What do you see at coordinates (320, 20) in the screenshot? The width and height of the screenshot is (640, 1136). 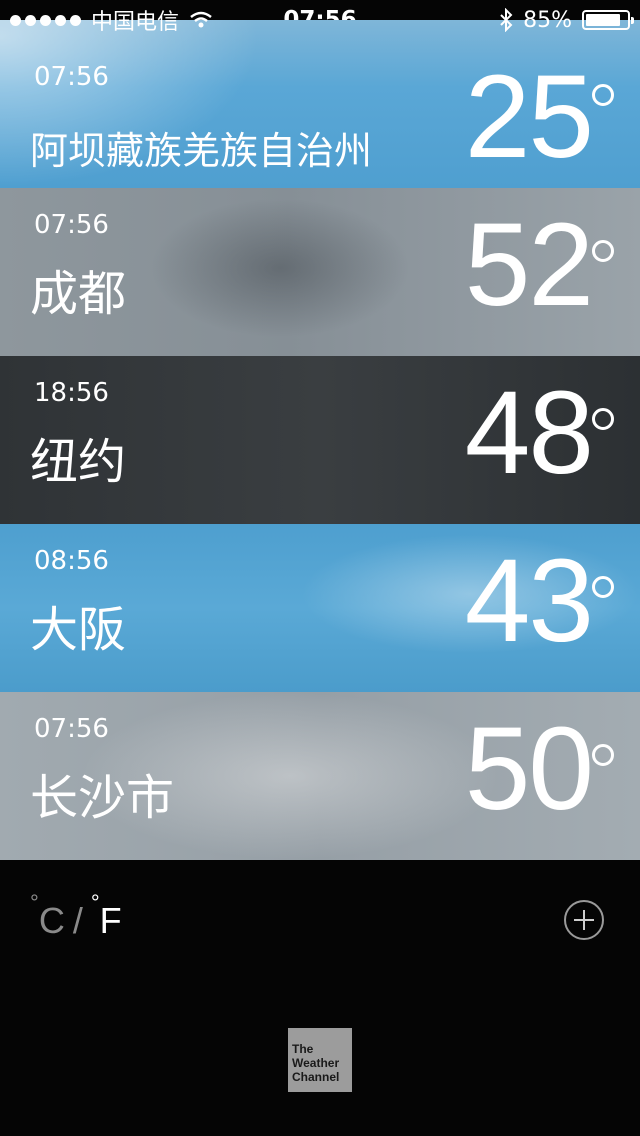 I see `status-bar: 中国电信 85%` at bounding box center [320, 20].